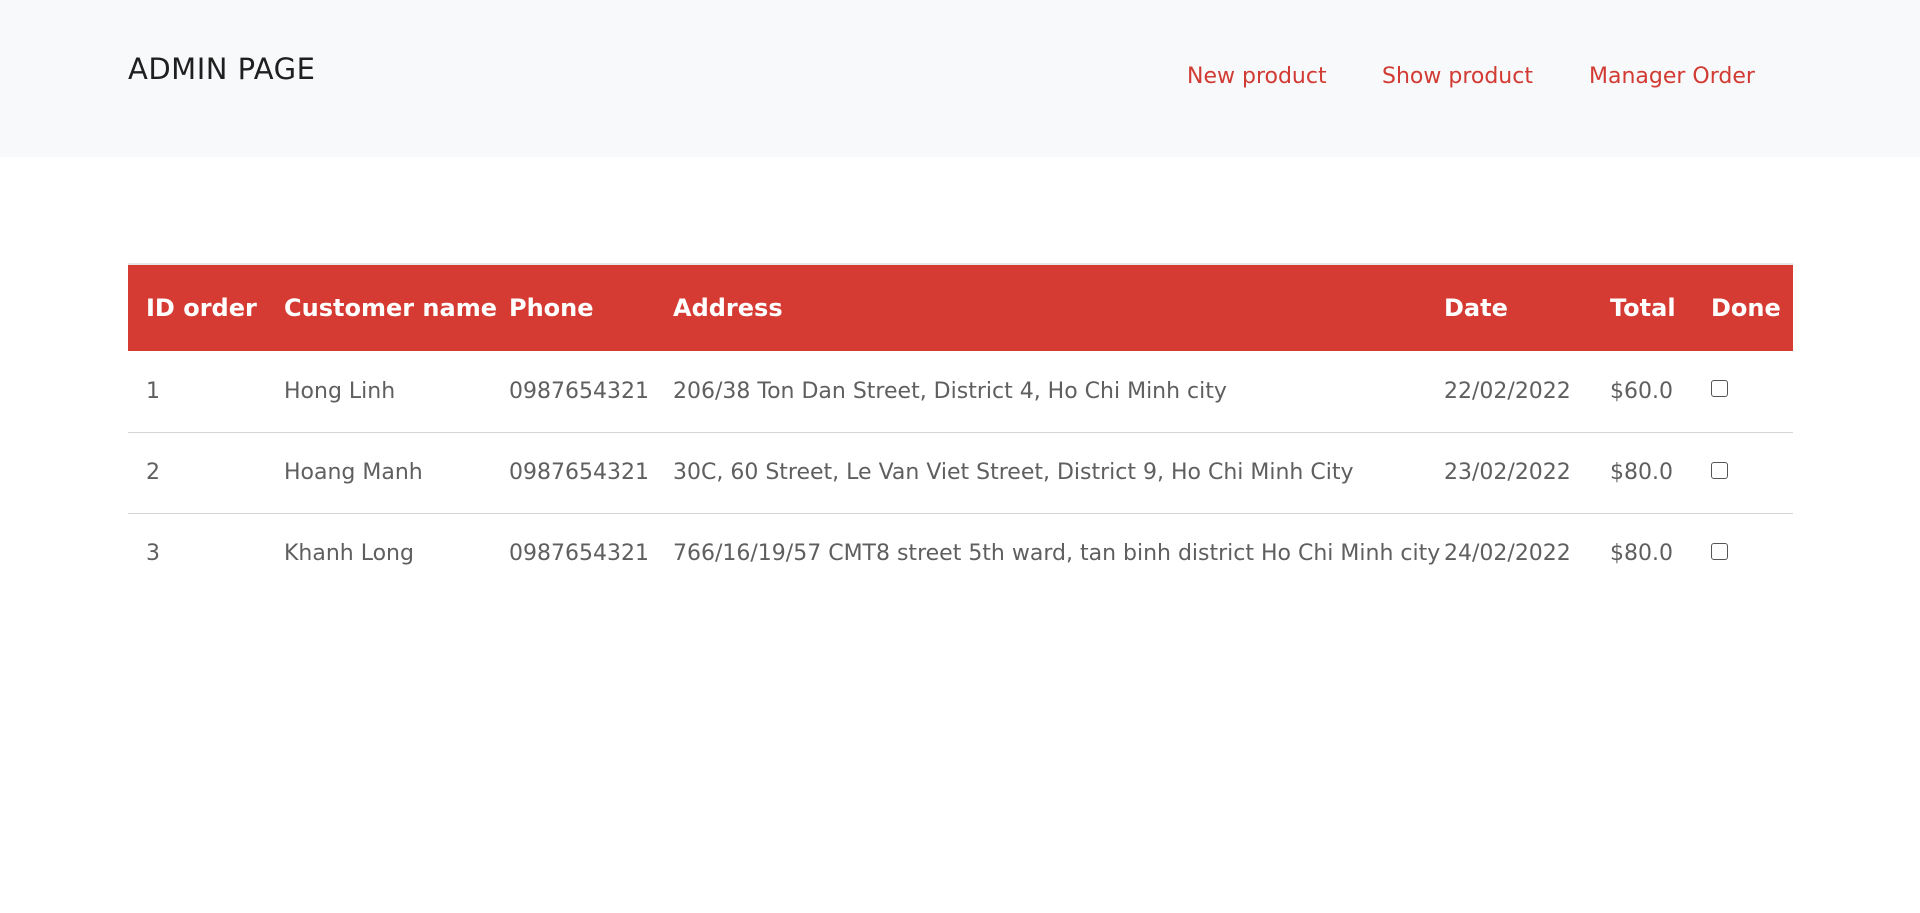 The height and width of the screenshot is (913, 1920). Describe the element at coordinates (1457, 77) in the screenshot. I see `nav-link-show-product: Show product` at that location.